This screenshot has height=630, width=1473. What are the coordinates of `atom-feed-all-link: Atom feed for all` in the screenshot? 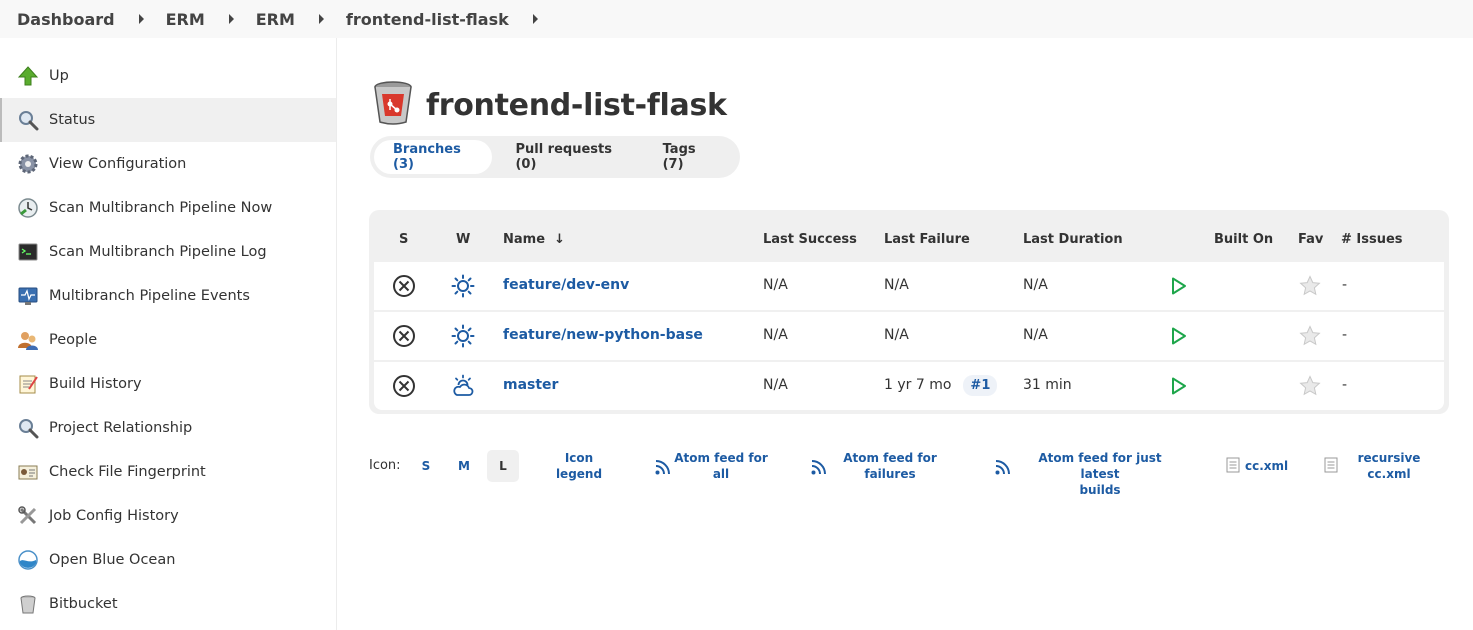 It's located at (721, 466).